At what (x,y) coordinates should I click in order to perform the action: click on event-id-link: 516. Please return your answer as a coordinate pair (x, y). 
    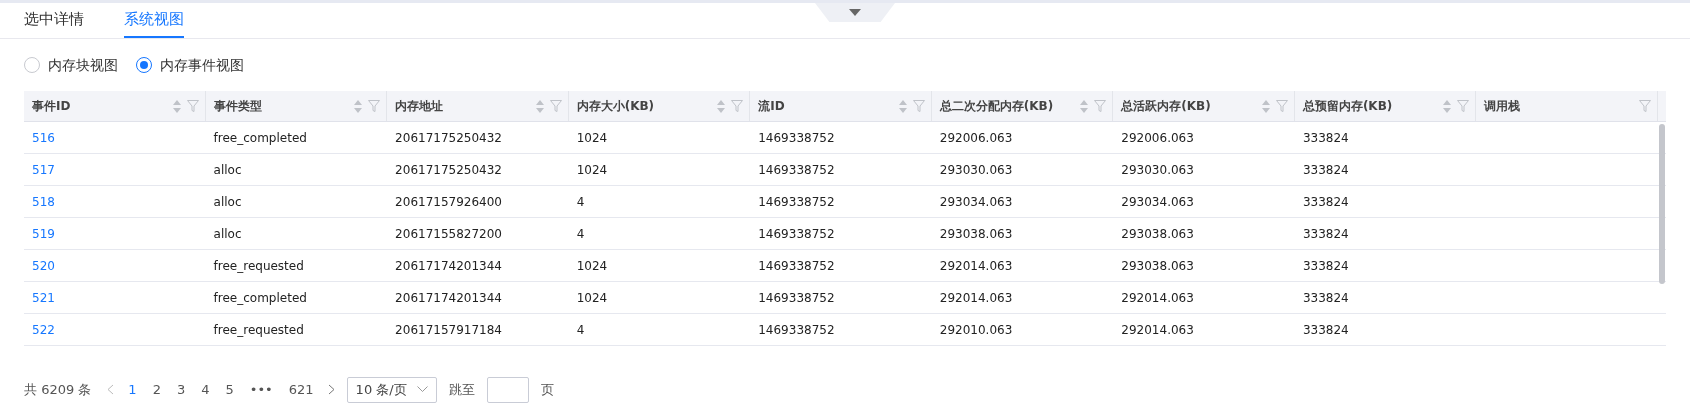
    Looking at the image, I should click on (115, 137).